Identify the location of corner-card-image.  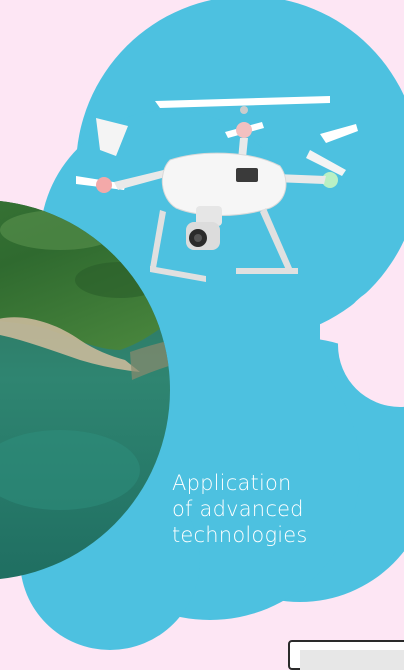
(352, 660).